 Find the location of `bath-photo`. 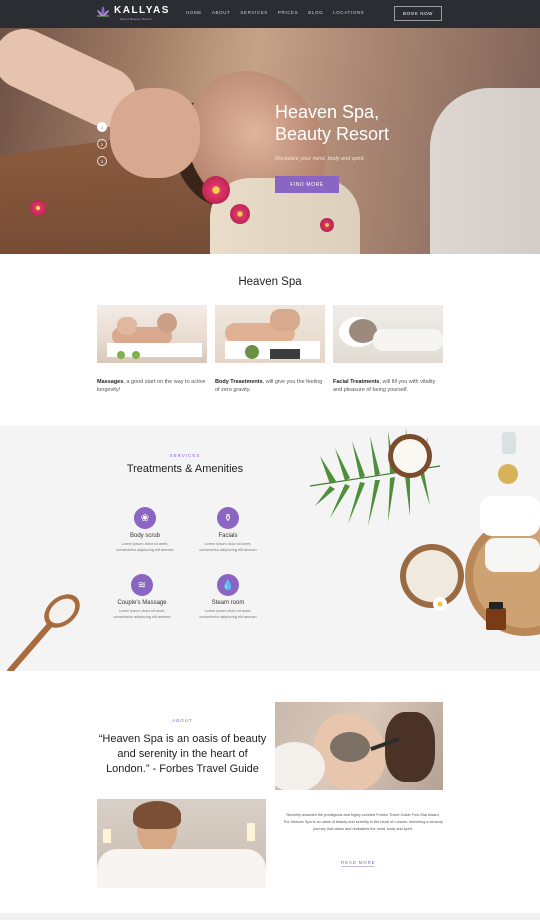

bath-photo is located at coordinates (181, 843).